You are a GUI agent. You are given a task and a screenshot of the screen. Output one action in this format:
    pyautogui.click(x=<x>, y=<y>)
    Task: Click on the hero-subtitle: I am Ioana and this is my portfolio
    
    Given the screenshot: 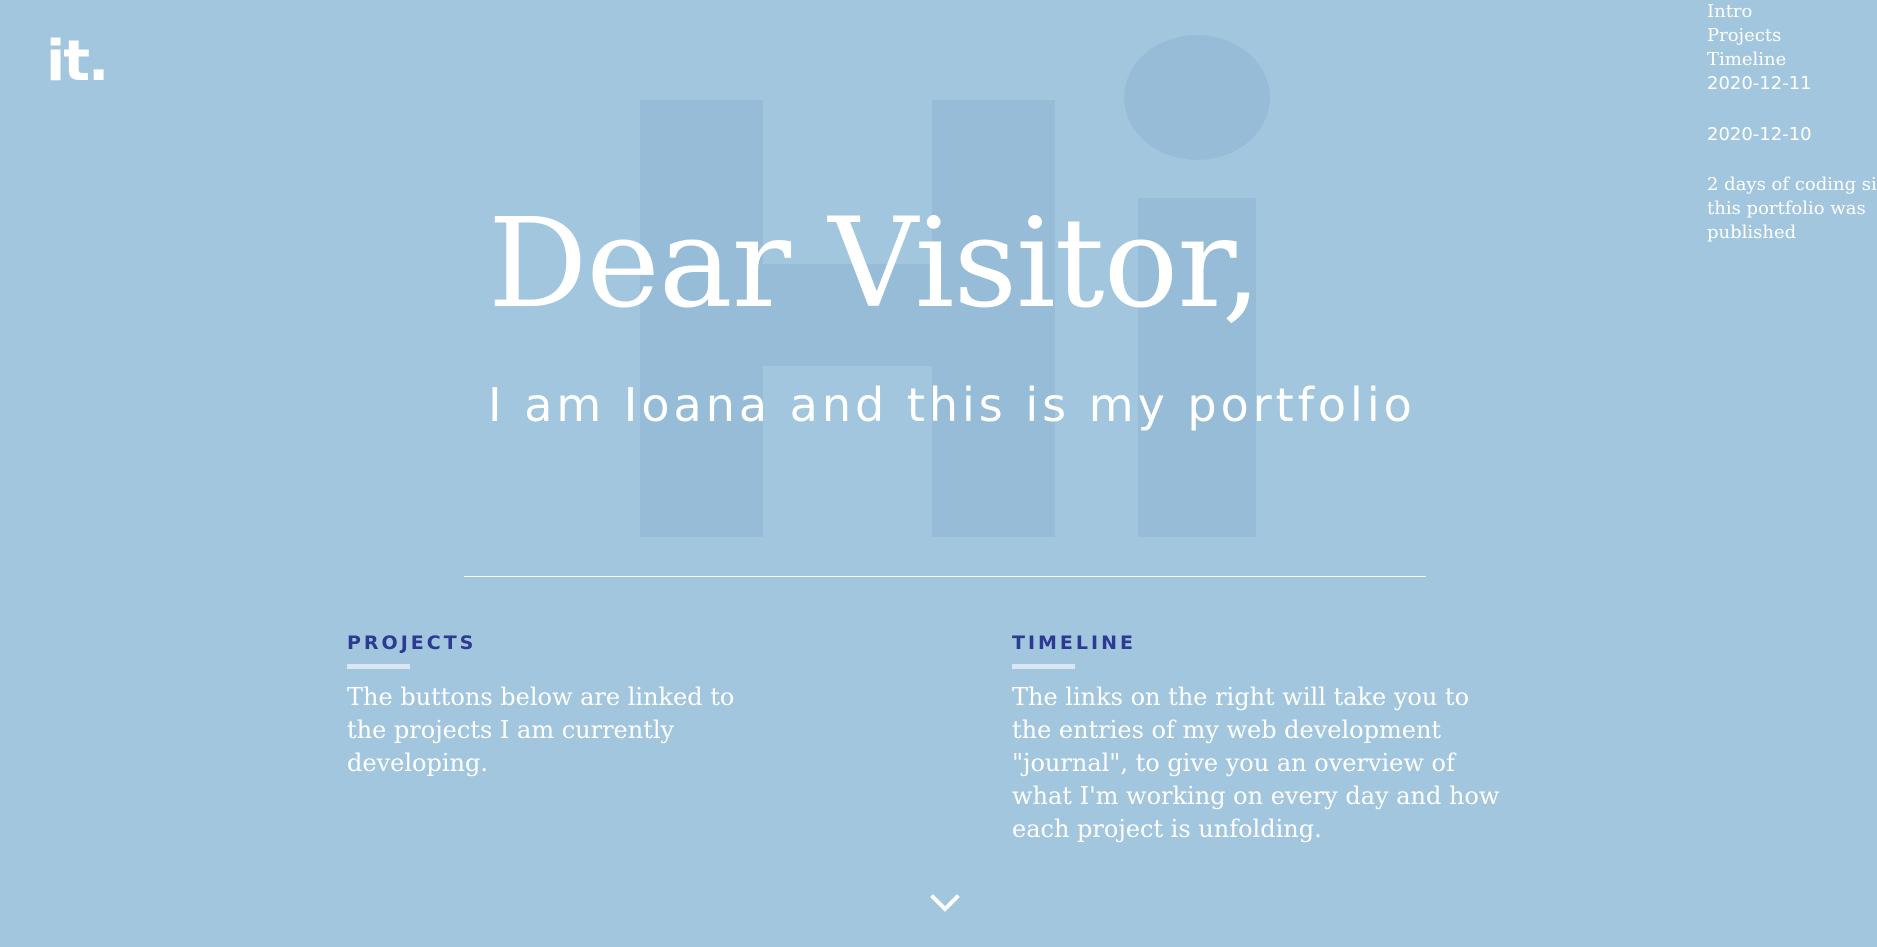 What is the action you would take?
    pyautogui.click(x=952, y=405)
    